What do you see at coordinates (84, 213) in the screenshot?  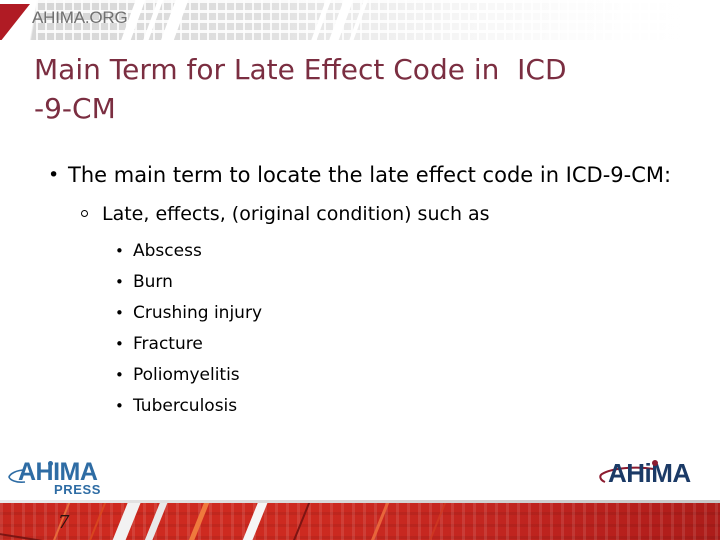 I see `hollow-circle-bullet-icon` at bounding box center [84, 213].